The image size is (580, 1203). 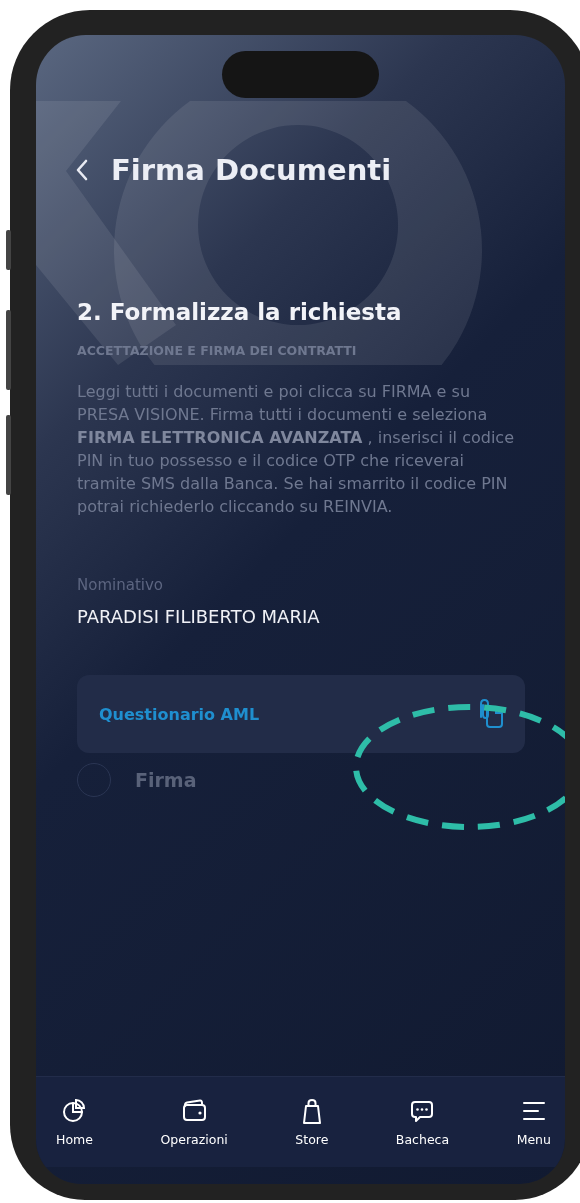 What do you see at coordinates (120, 585) in the screenshot?
I see `field-label: Nominativo` at bounding box center [120, 585].